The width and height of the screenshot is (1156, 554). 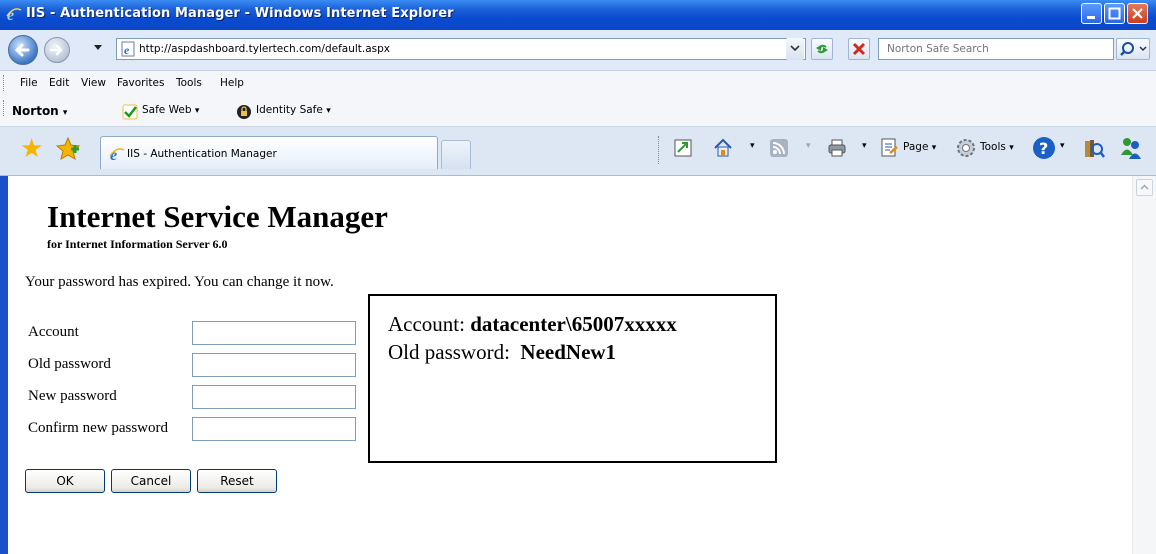 What do you see at coordinates (14, 14) in the screenshot?
I see `ie-logo-icon: e` at bounding box center [14, 14].